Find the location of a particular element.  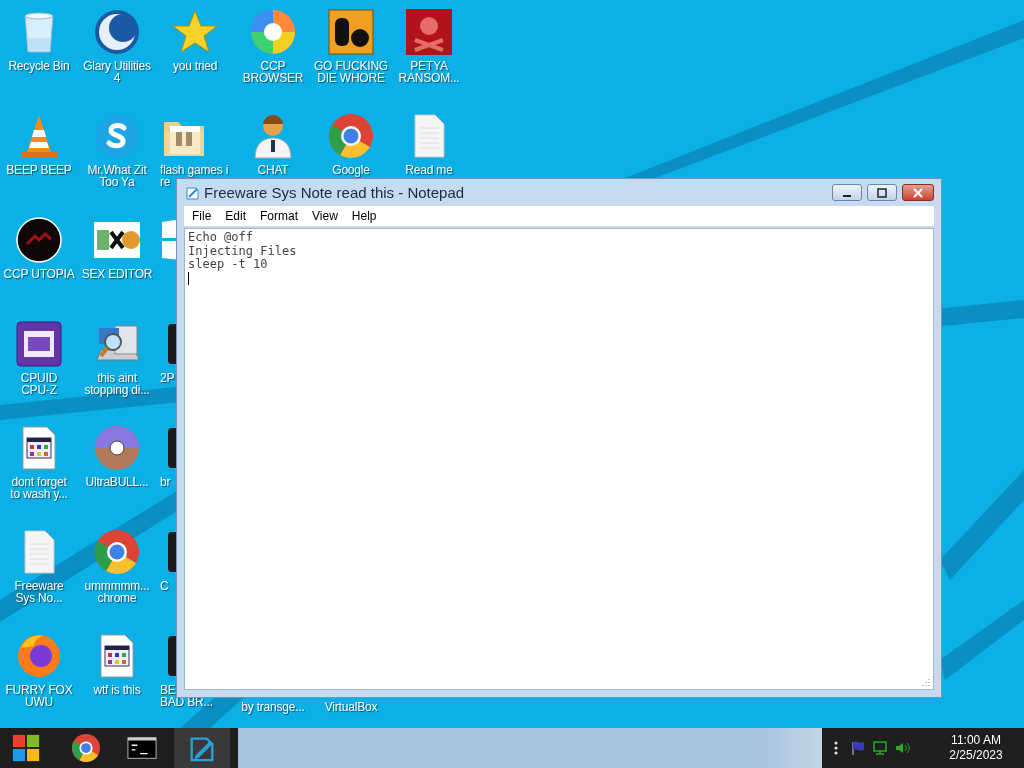

menu-item: View is located at coordinates (325, 216).